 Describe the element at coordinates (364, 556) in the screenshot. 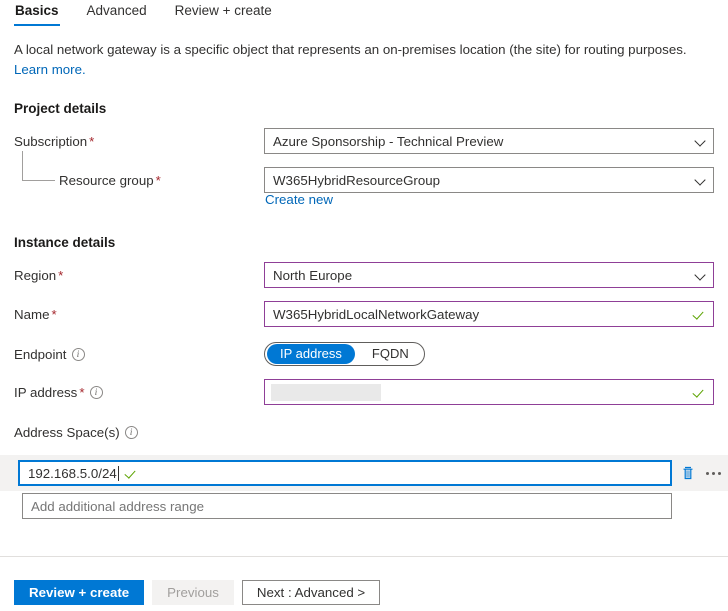

I see `footer-separator` at that location.